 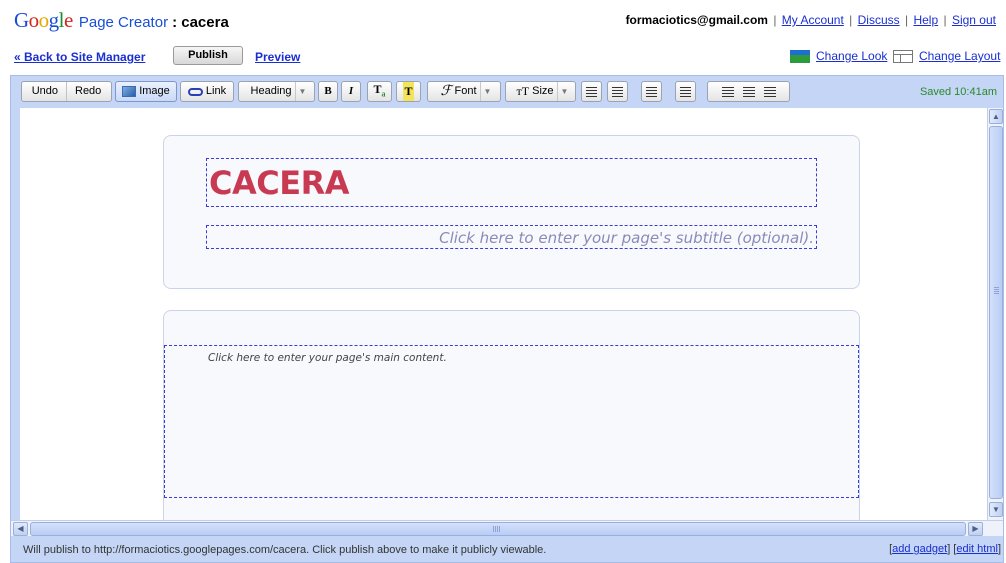 I want to click on my-account-link: My Account, so click(x=813, y=20).